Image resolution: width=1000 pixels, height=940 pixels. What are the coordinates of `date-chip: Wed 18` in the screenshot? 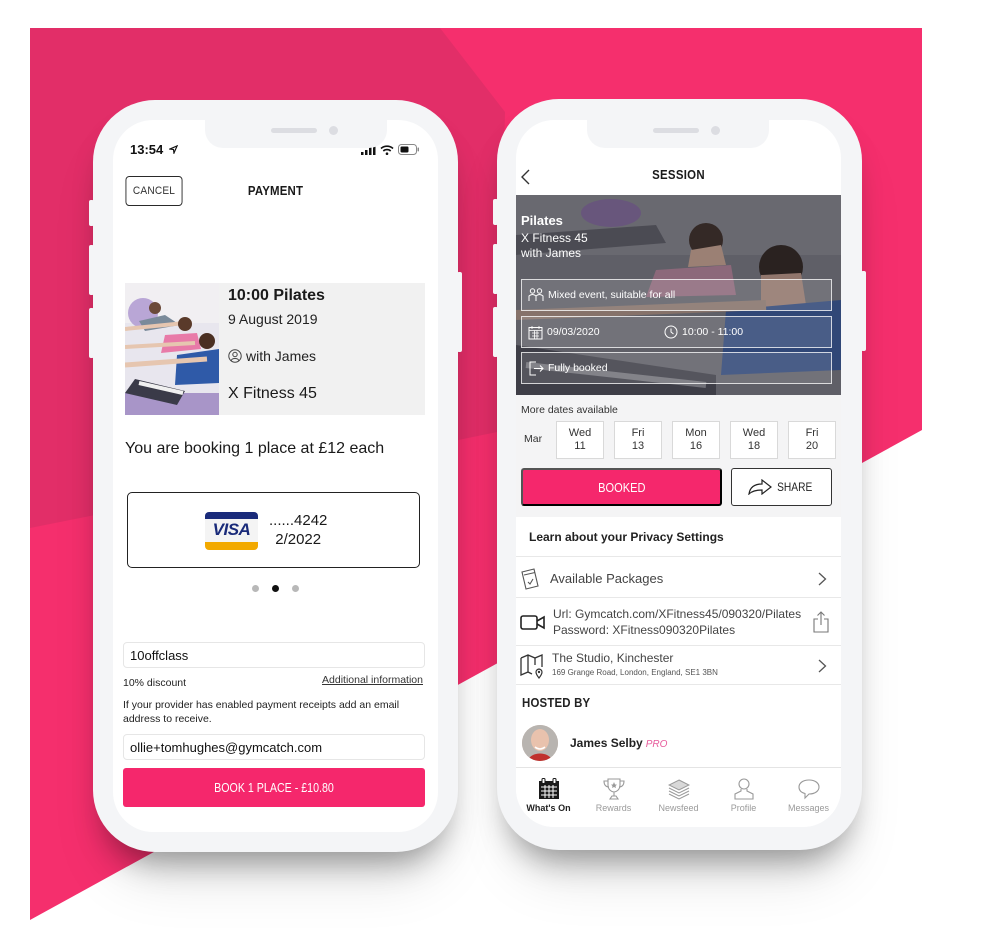 It's located at (754, 440).